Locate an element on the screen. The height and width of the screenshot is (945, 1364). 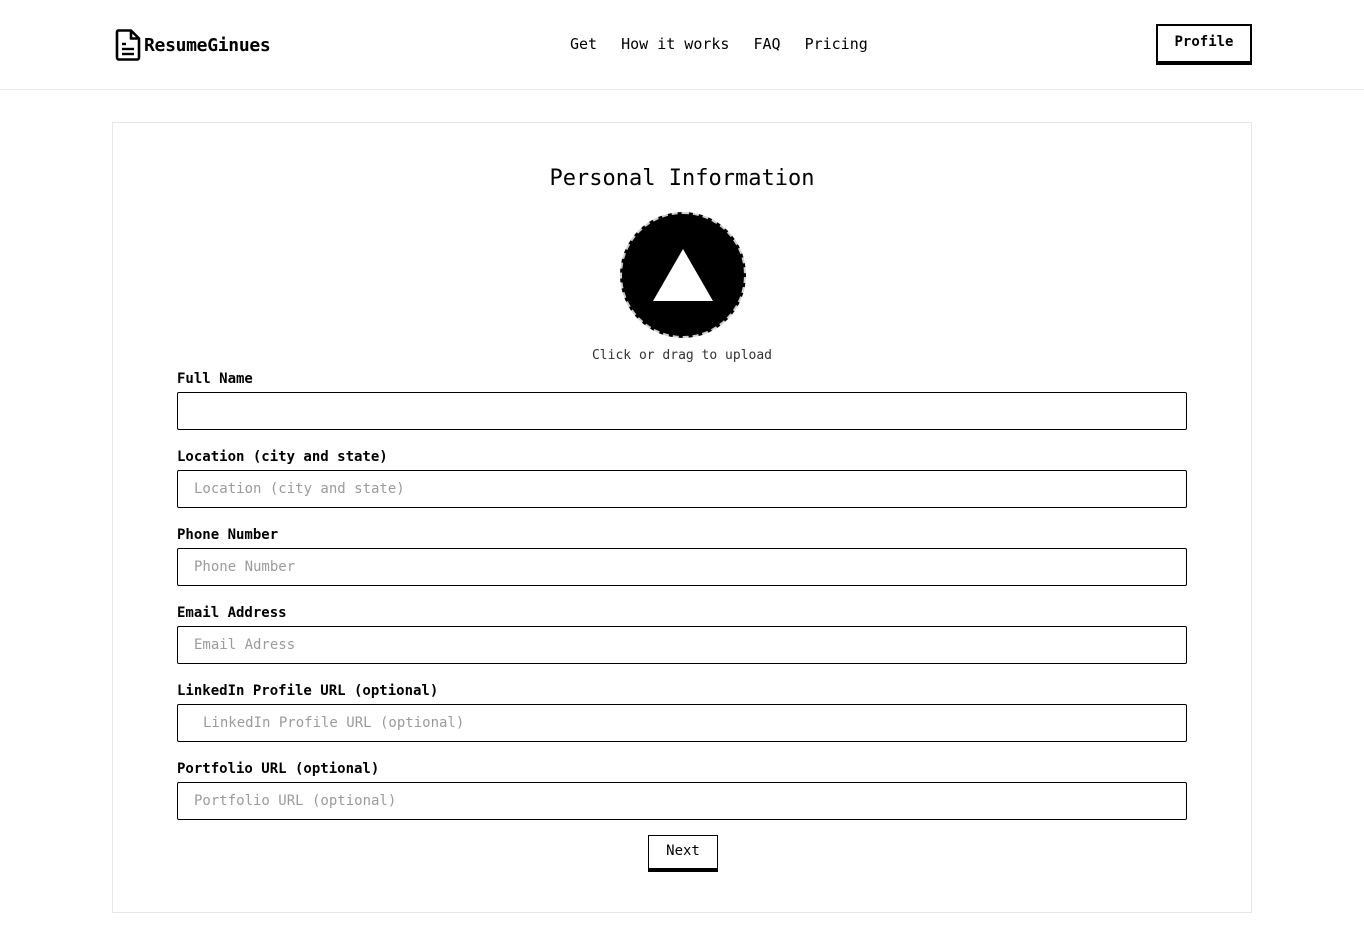
phone-label: Phone Number is located at coordinates (228, 535).